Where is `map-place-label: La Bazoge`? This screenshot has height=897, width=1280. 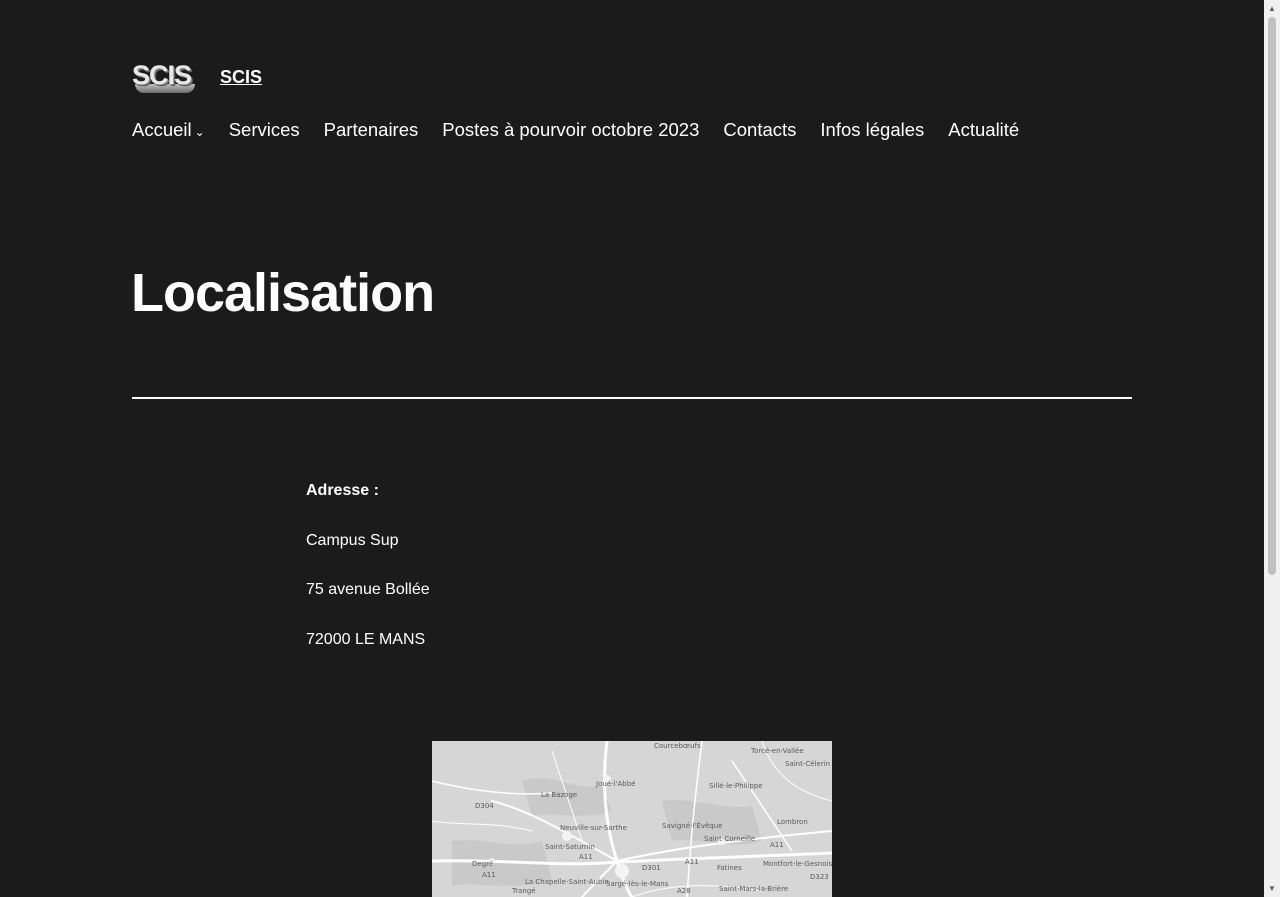 map-place-label: La Bazoge is located at coordinates (559, 795).